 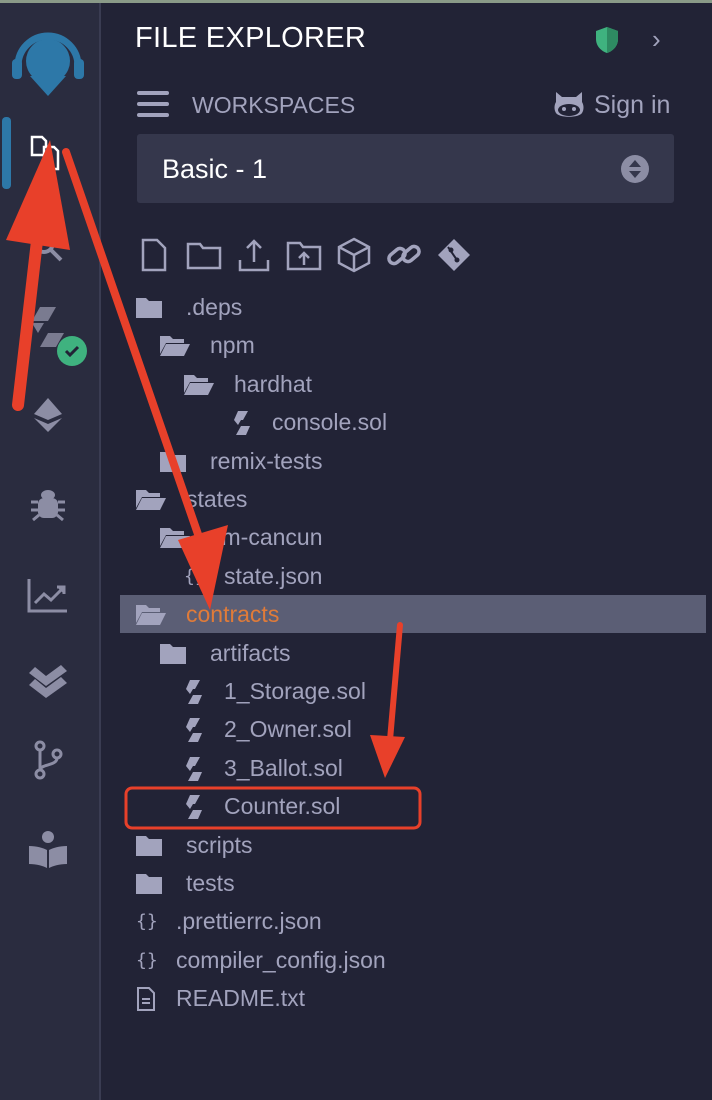 What do you see at coordinates (356, 1) in the screenshot?
I see `window-top-border` at bounding box center [356, 1].